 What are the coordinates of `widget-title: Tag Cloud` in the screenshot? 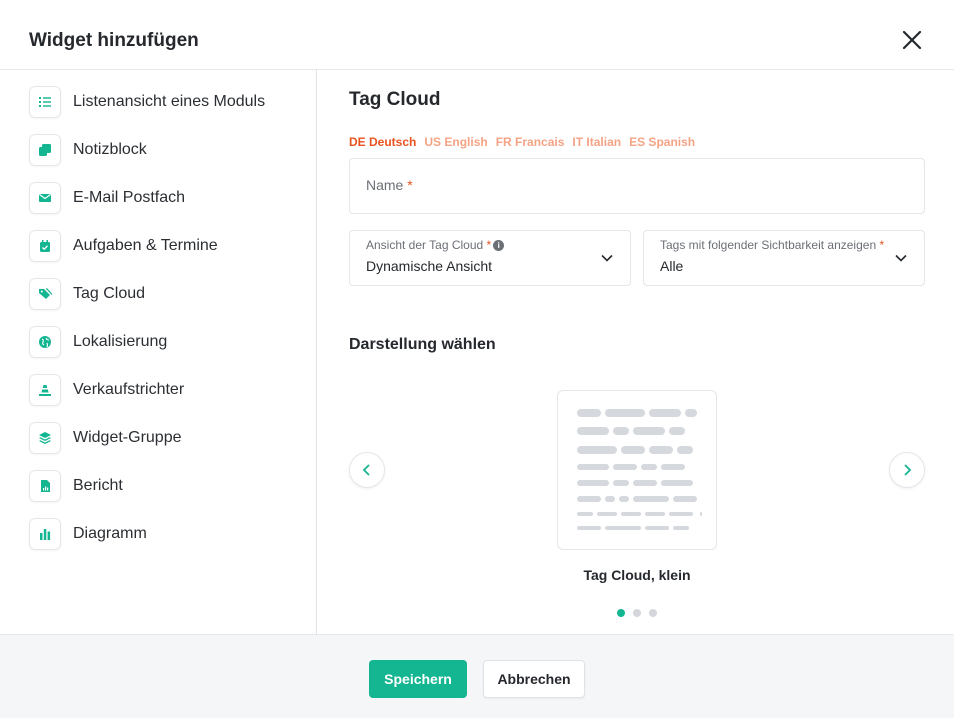 It's located at (395, 99).